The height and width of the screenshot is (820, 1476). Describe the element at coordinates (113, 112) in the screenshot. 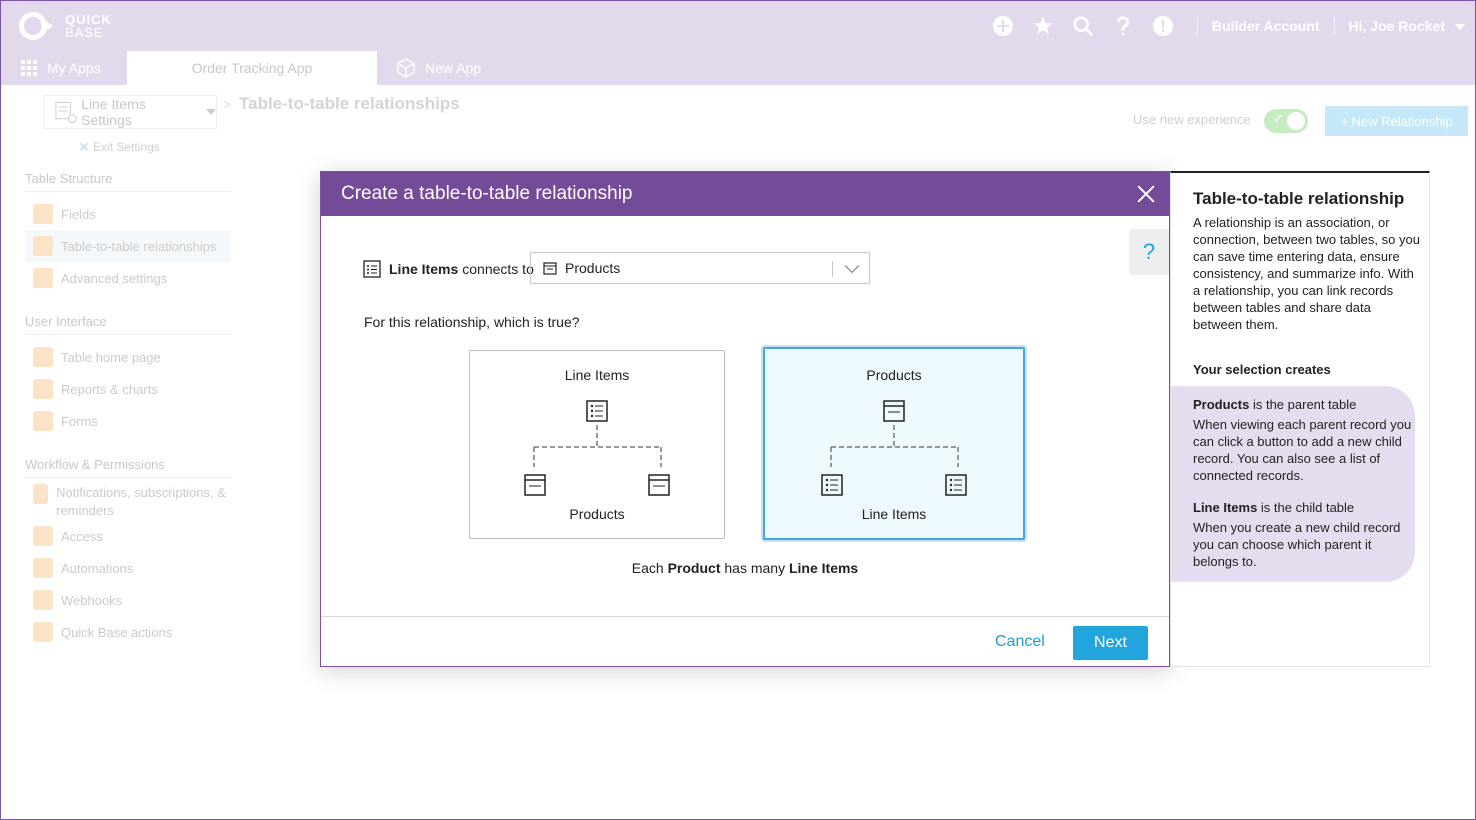

I see `settings-label: Line Items Settings` at that location.